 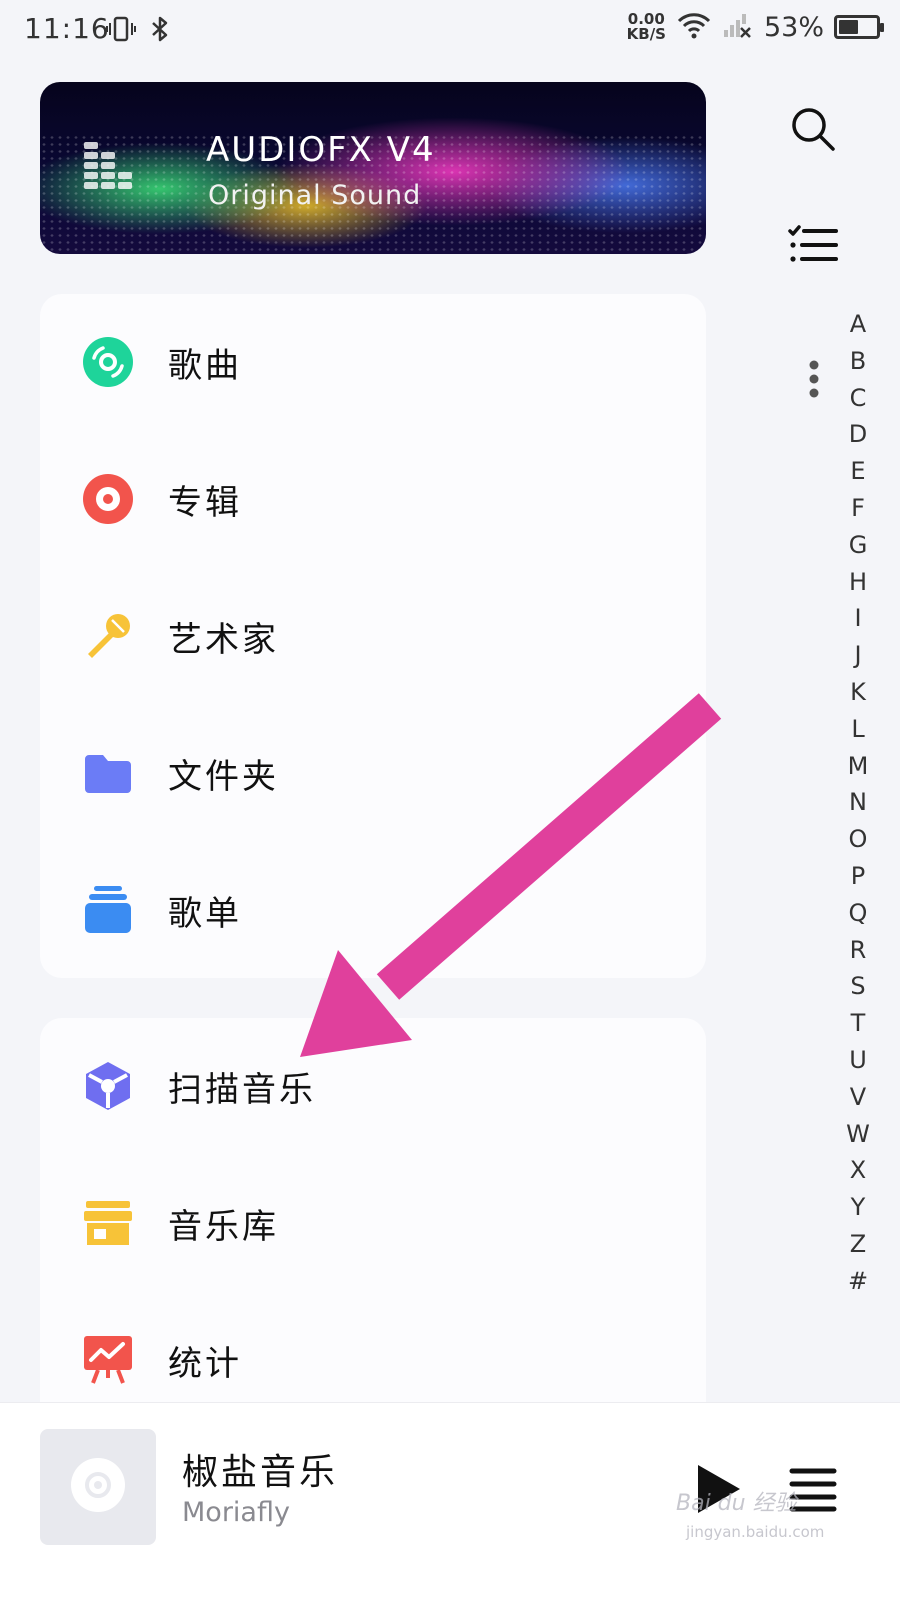 I want to click on more-options-button, so click(x=814, y=381).